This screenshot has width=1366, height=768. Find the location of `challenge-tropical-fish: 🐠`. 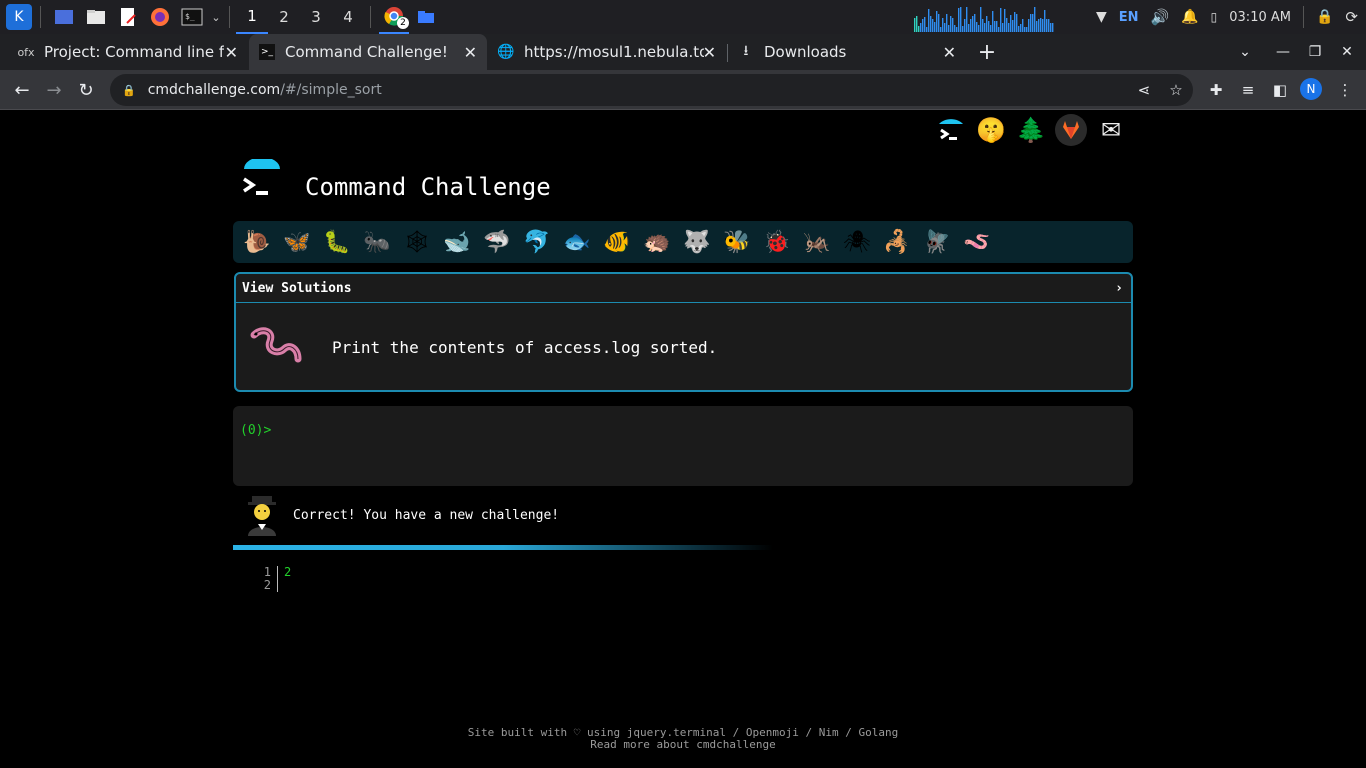

challenge-tropical-fish: 🐠 is located at coordinates (617, 242).